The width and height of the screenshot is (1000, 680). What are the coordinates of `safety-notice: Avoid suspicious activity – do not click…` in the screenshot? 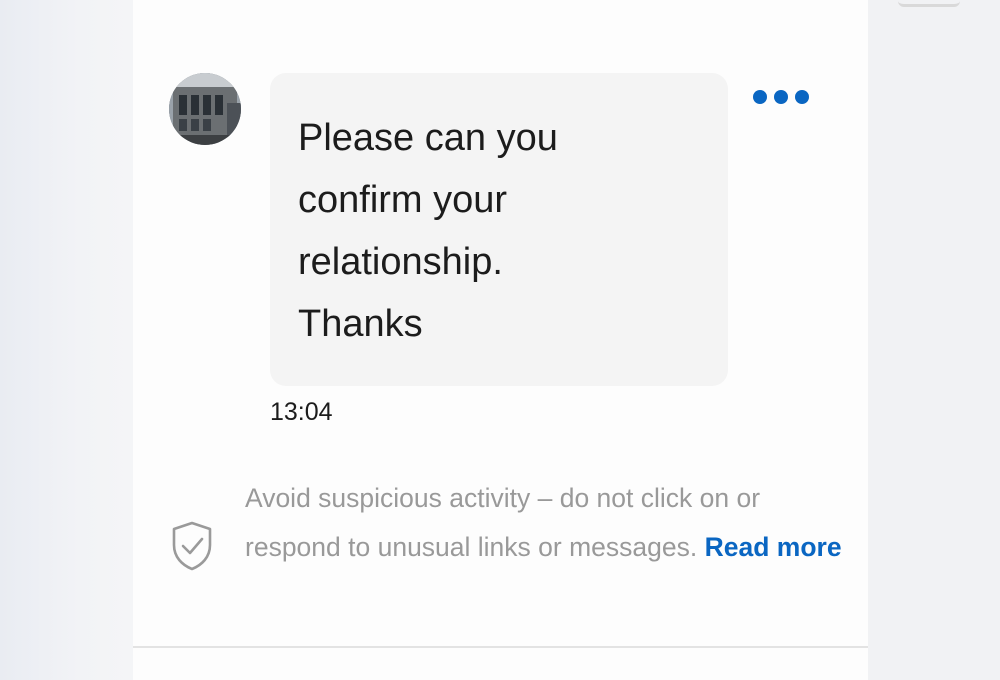 It's located at (545, 523).